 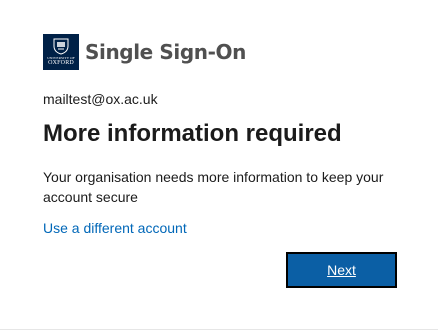 I want to click on divider, so click(x=219, y=329).